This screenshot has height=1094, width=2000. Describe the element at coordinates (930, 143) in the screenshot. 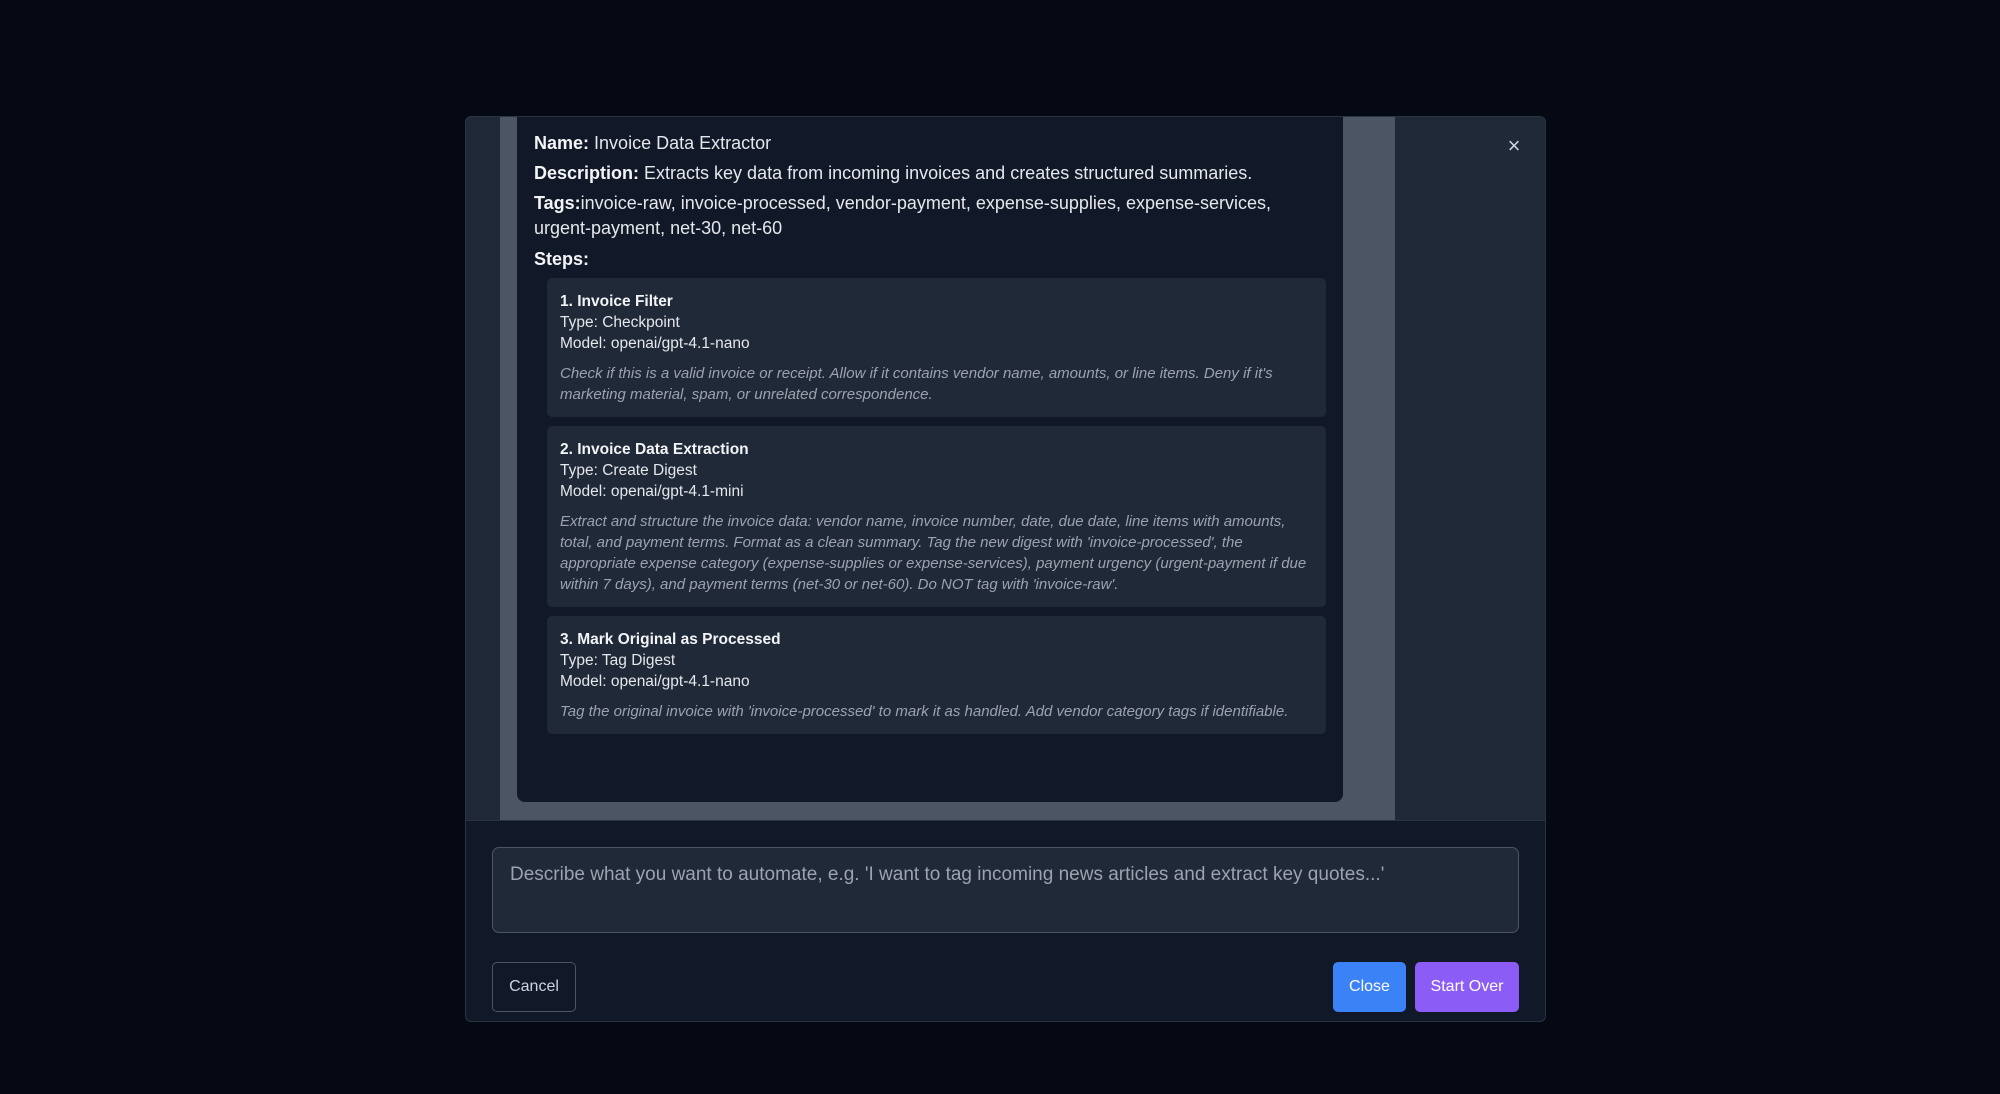

I see `workflow-name-row: Name: Invoice Data Extractor` at that location.